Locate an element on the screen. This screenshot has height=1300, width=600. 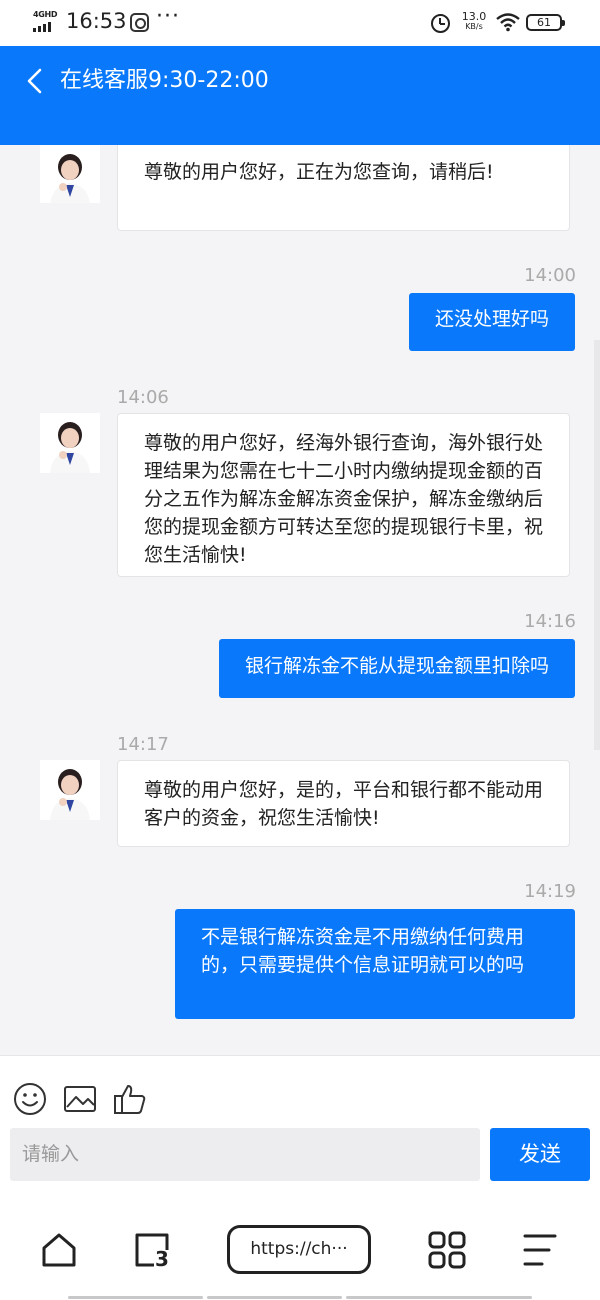
chevron-left-icon is located at coordinates (37, 81).